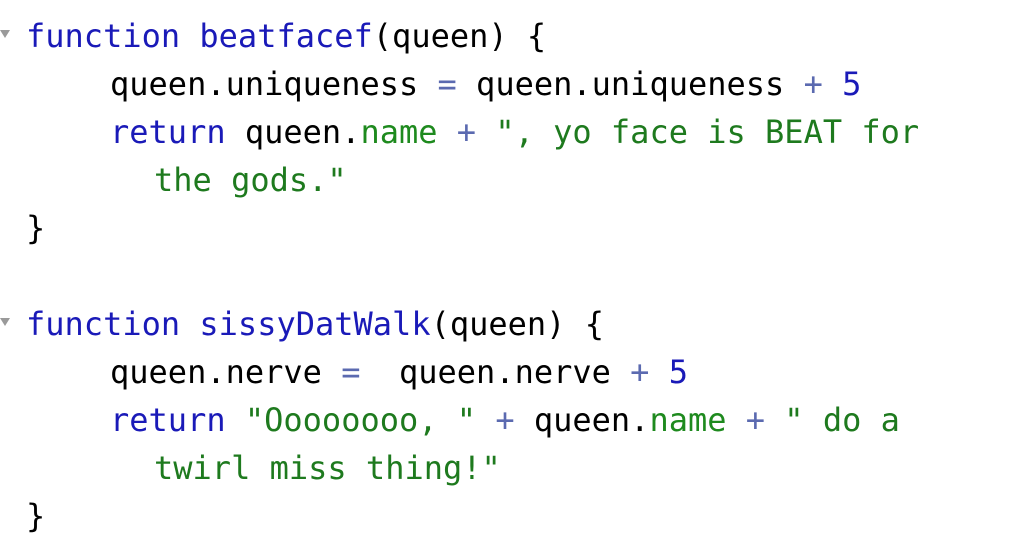 This screenshot has height=546, width=1012. I want to click on code-line-9: }, so click(35, 516).